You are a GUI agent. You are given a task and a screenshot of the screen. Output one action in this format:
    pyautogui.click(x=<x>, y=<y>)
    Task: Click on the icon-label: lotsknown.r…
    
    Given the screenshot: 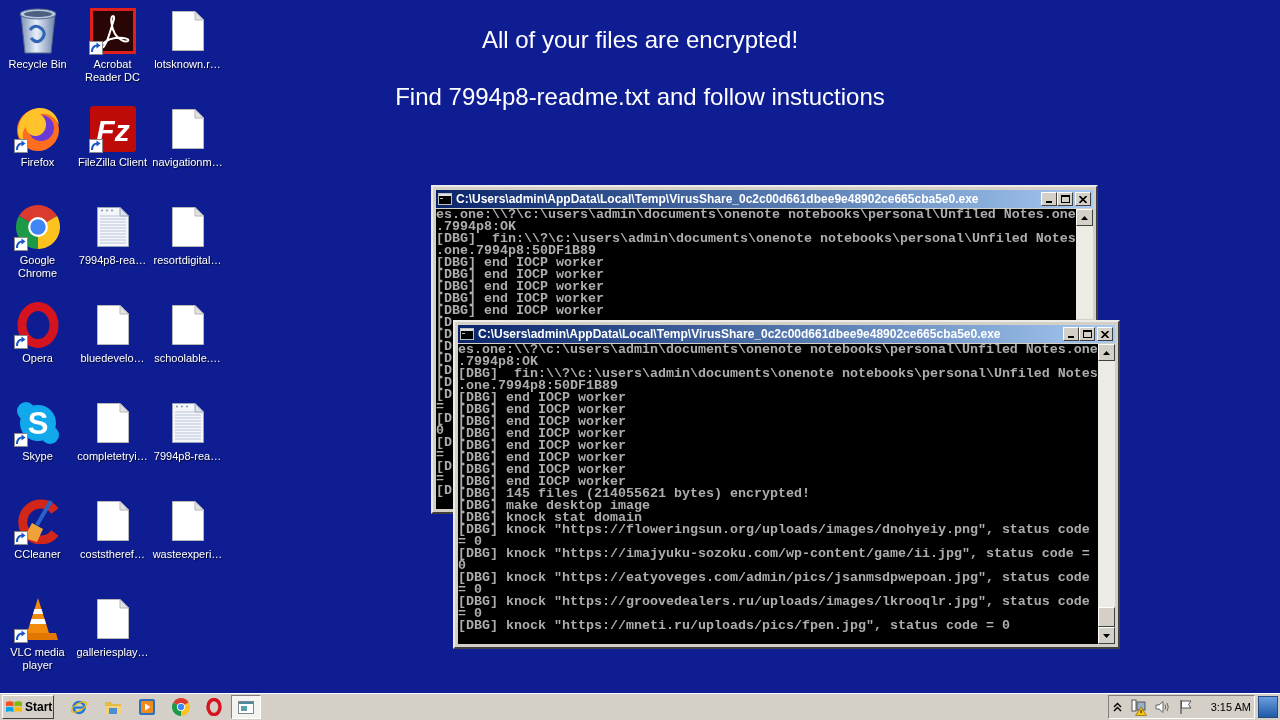 What is the action you would take?
    pyautogui.click(x=187, y=64)
    